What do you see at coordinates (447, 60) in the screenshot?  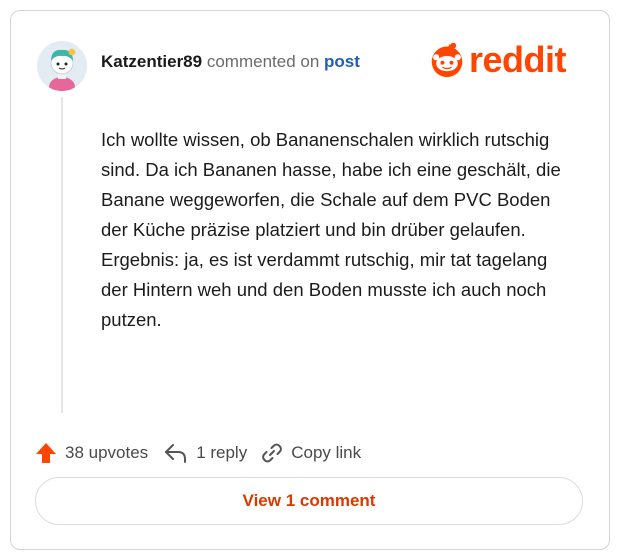 I see `reddit-snoo-icon` at bounding box center [447, 60].